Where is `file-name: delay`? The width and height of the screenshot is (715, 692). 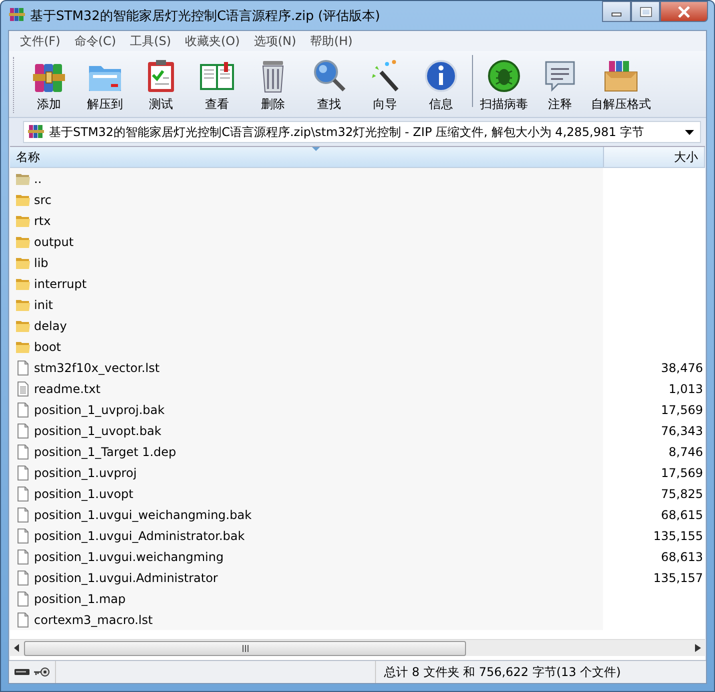
file-name: delay is located at coordinates (50, 325).